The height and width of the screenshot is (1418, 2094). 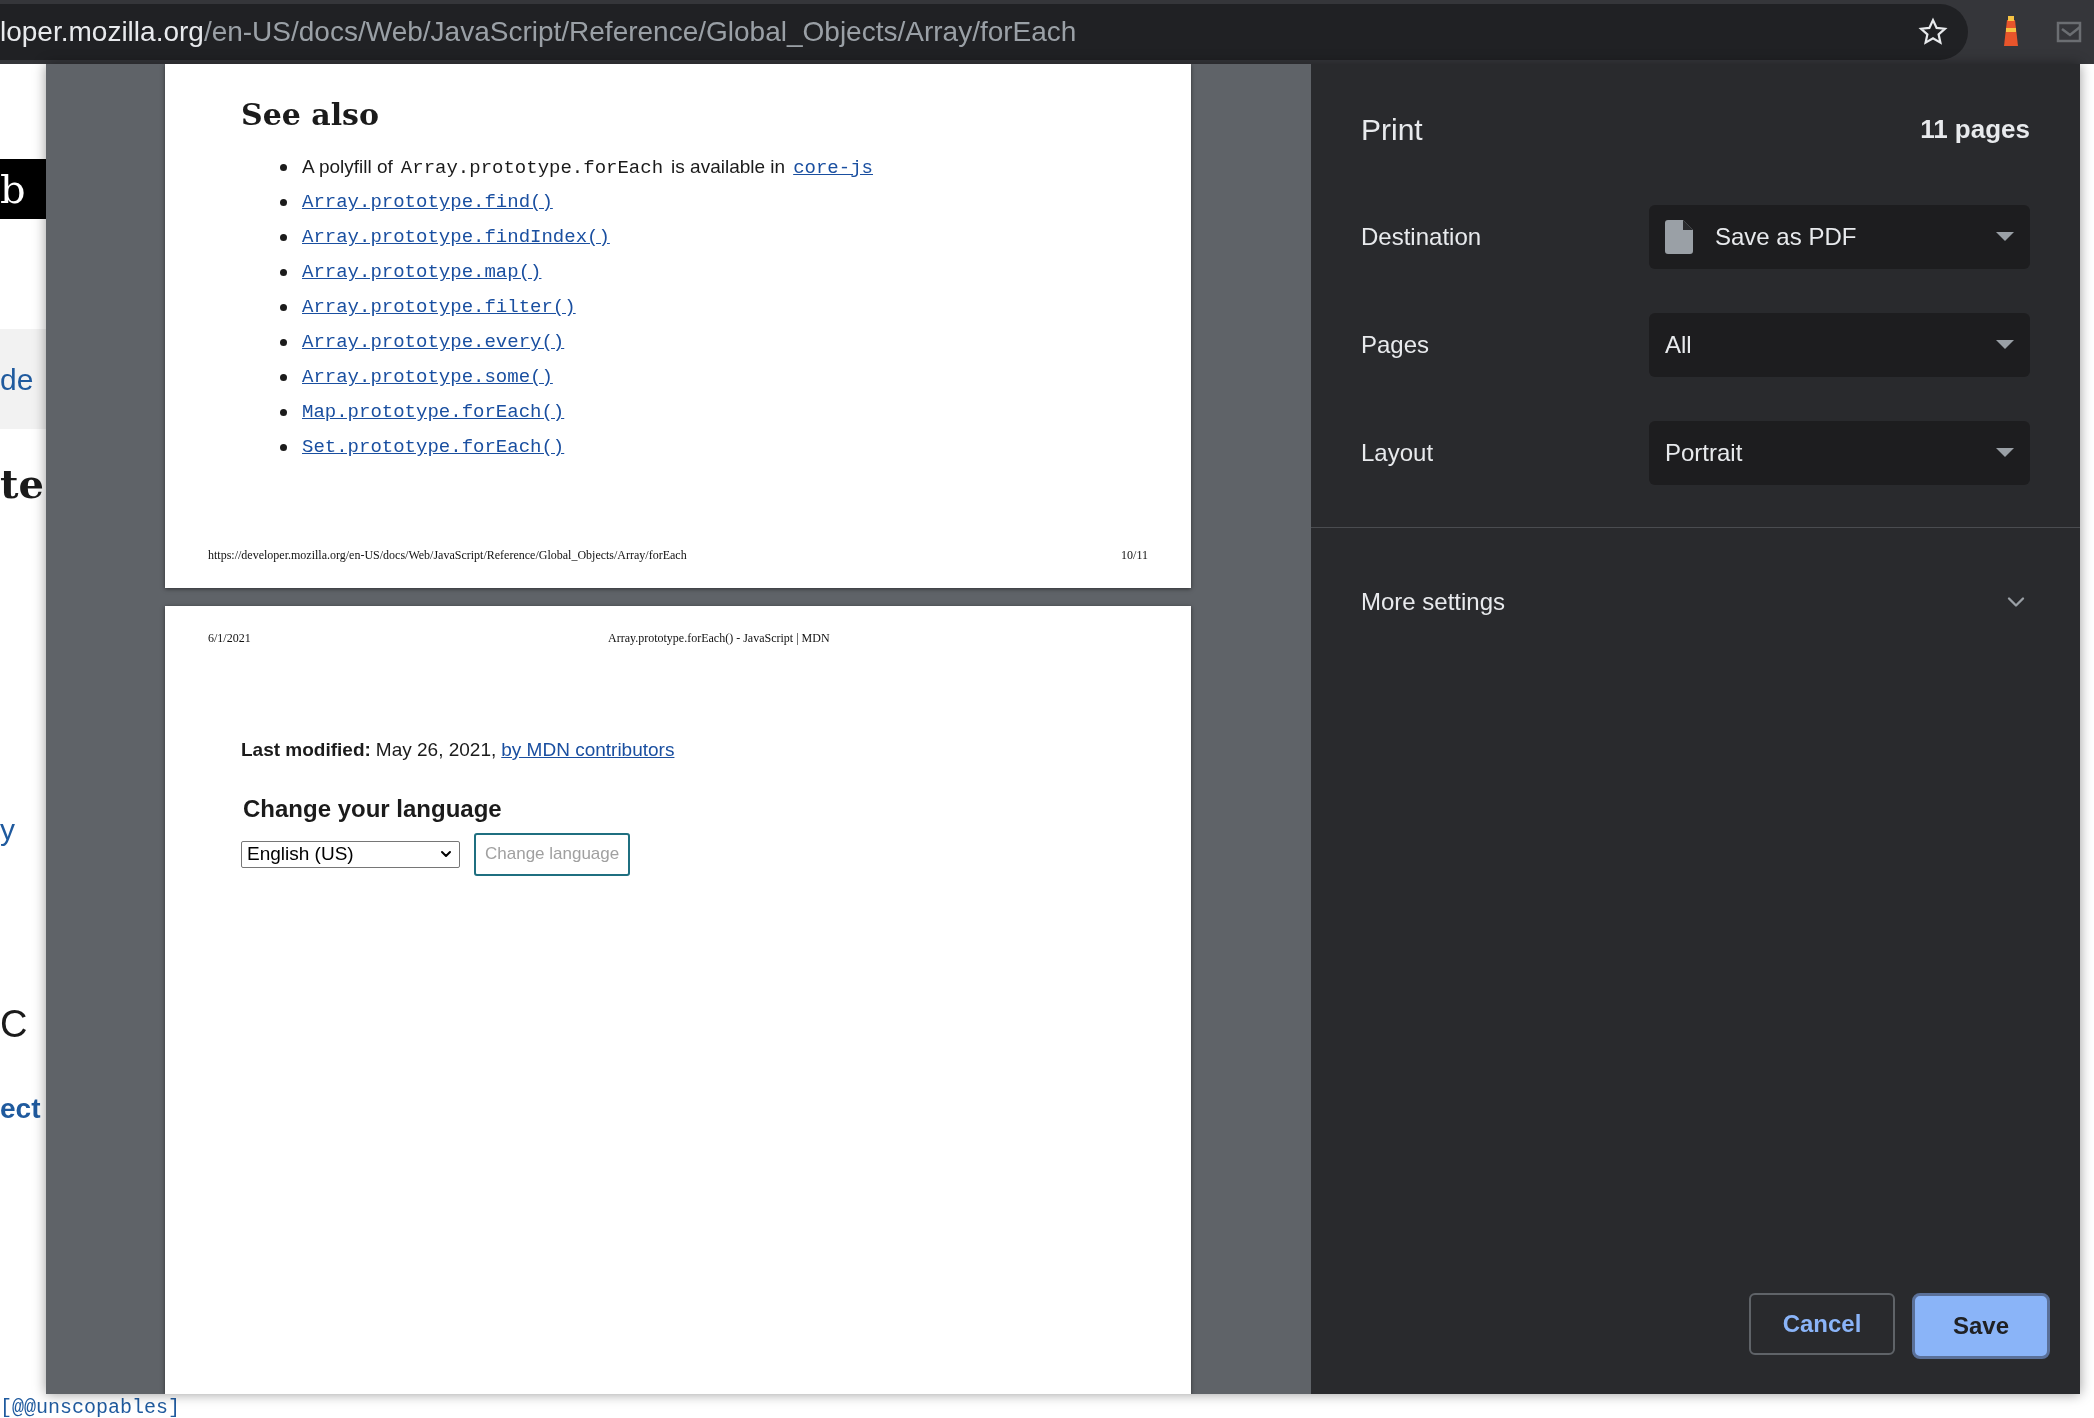 What do you see at coordinates (433, 447) in the screenshot?
I see `link: Set.prototype.forEach()` at bounding box center [433, 447].